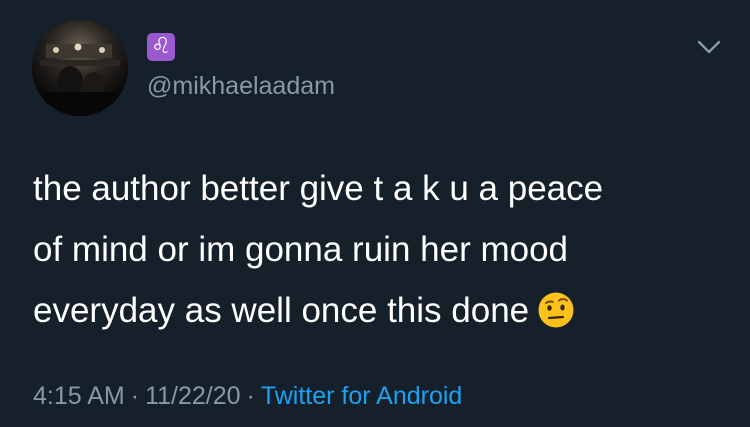 This screenshot has width=750, height=427. I want to click on tweet-text-line: the author better give t a k u a peace, so click(318, 188).